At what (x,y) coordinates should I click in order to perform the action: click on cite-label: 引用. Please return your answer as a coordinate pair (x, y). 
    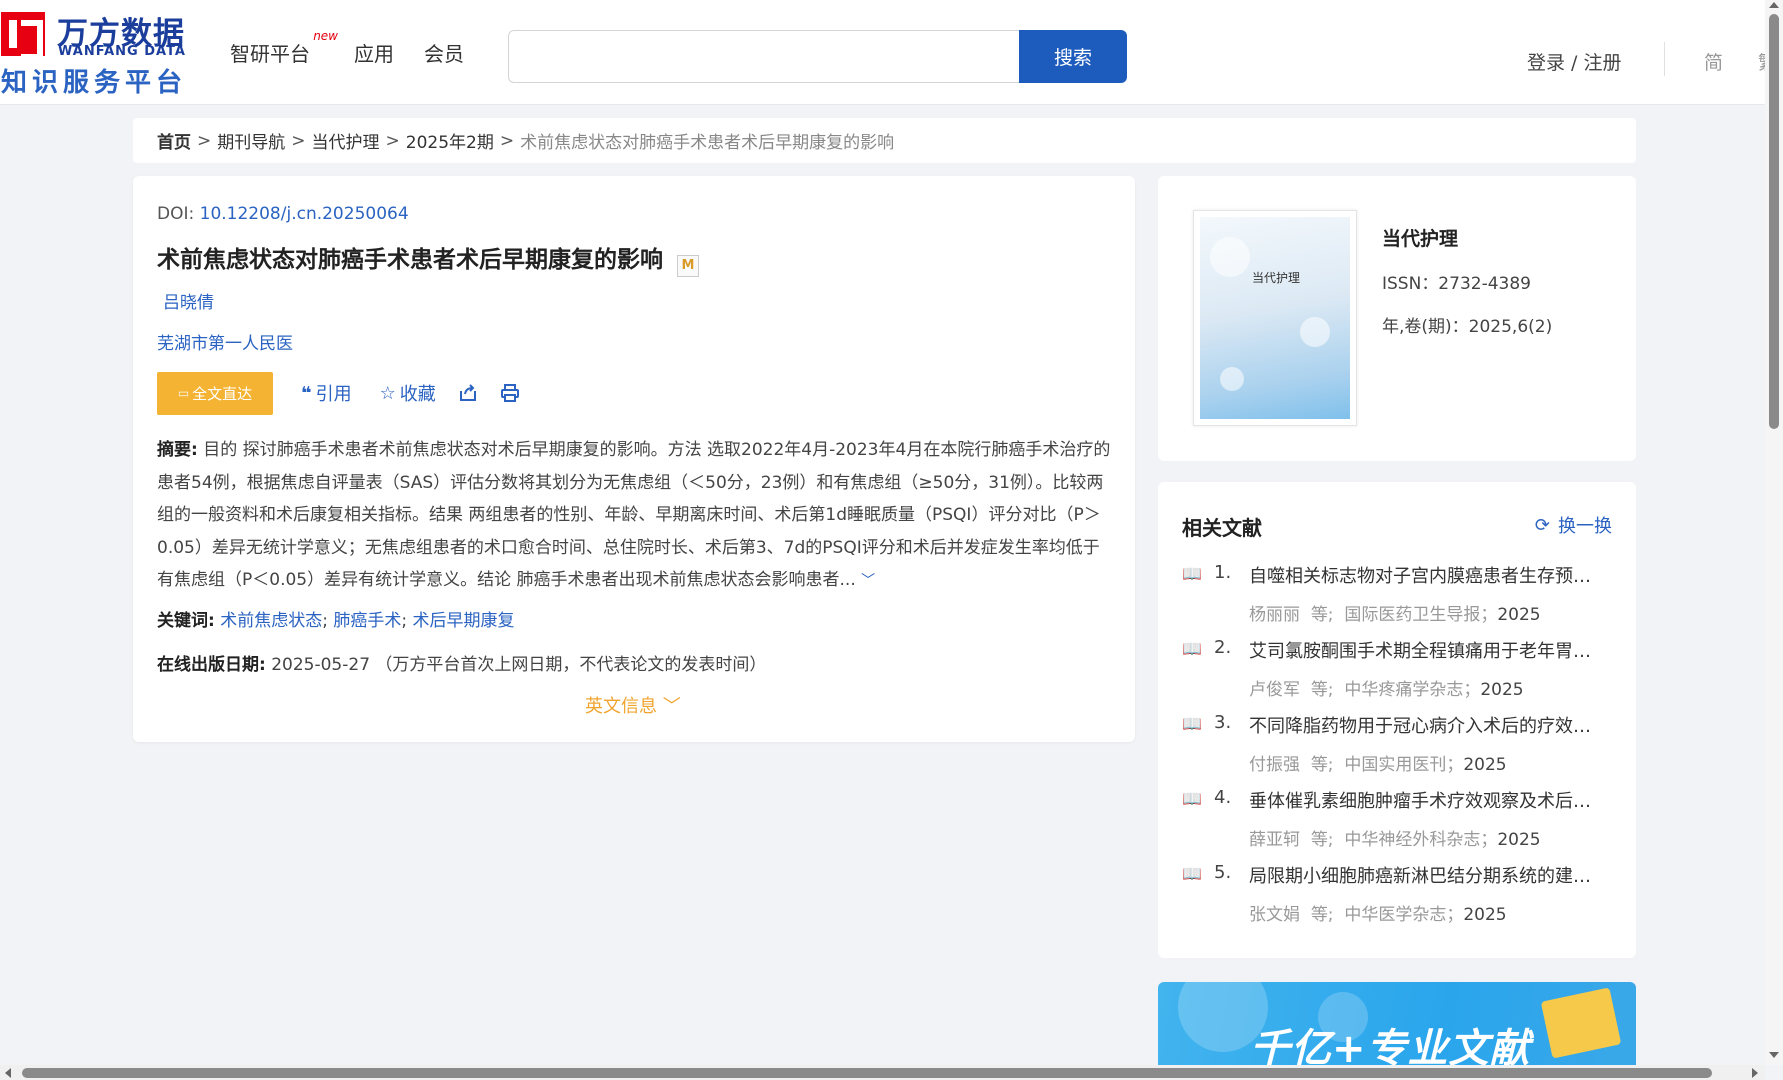
    Looking at the image, I should click on (333, 394).